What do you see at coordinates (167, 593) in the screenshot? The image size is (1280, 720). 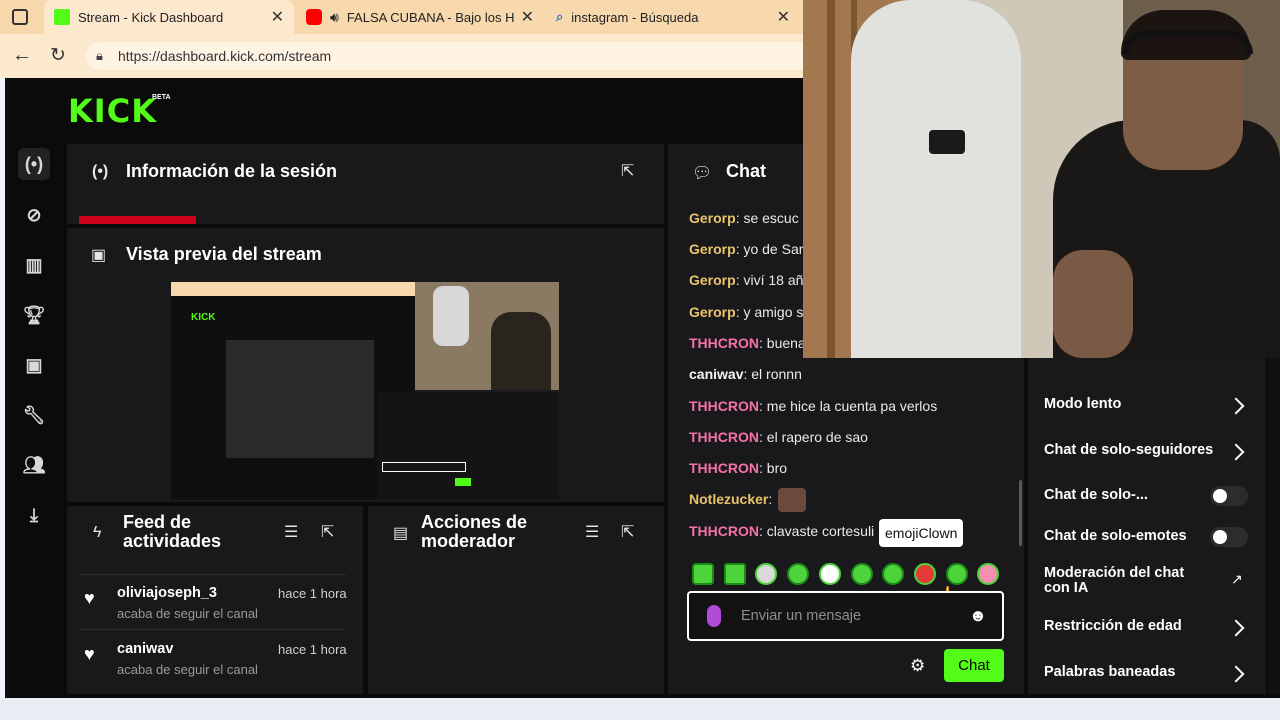 I see `feed-item-name: oliviajoseph_3` at bounding box center [167, 593].